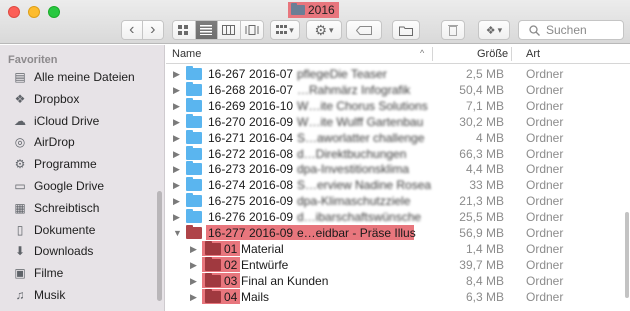 Image resolution: width=630 pixels, height=311 pixels. Describe the element at coordinates (395, 296) in the screenshot. I see `table-row: ▶ 04 Mails 6,3 MB Ordner` at that location.